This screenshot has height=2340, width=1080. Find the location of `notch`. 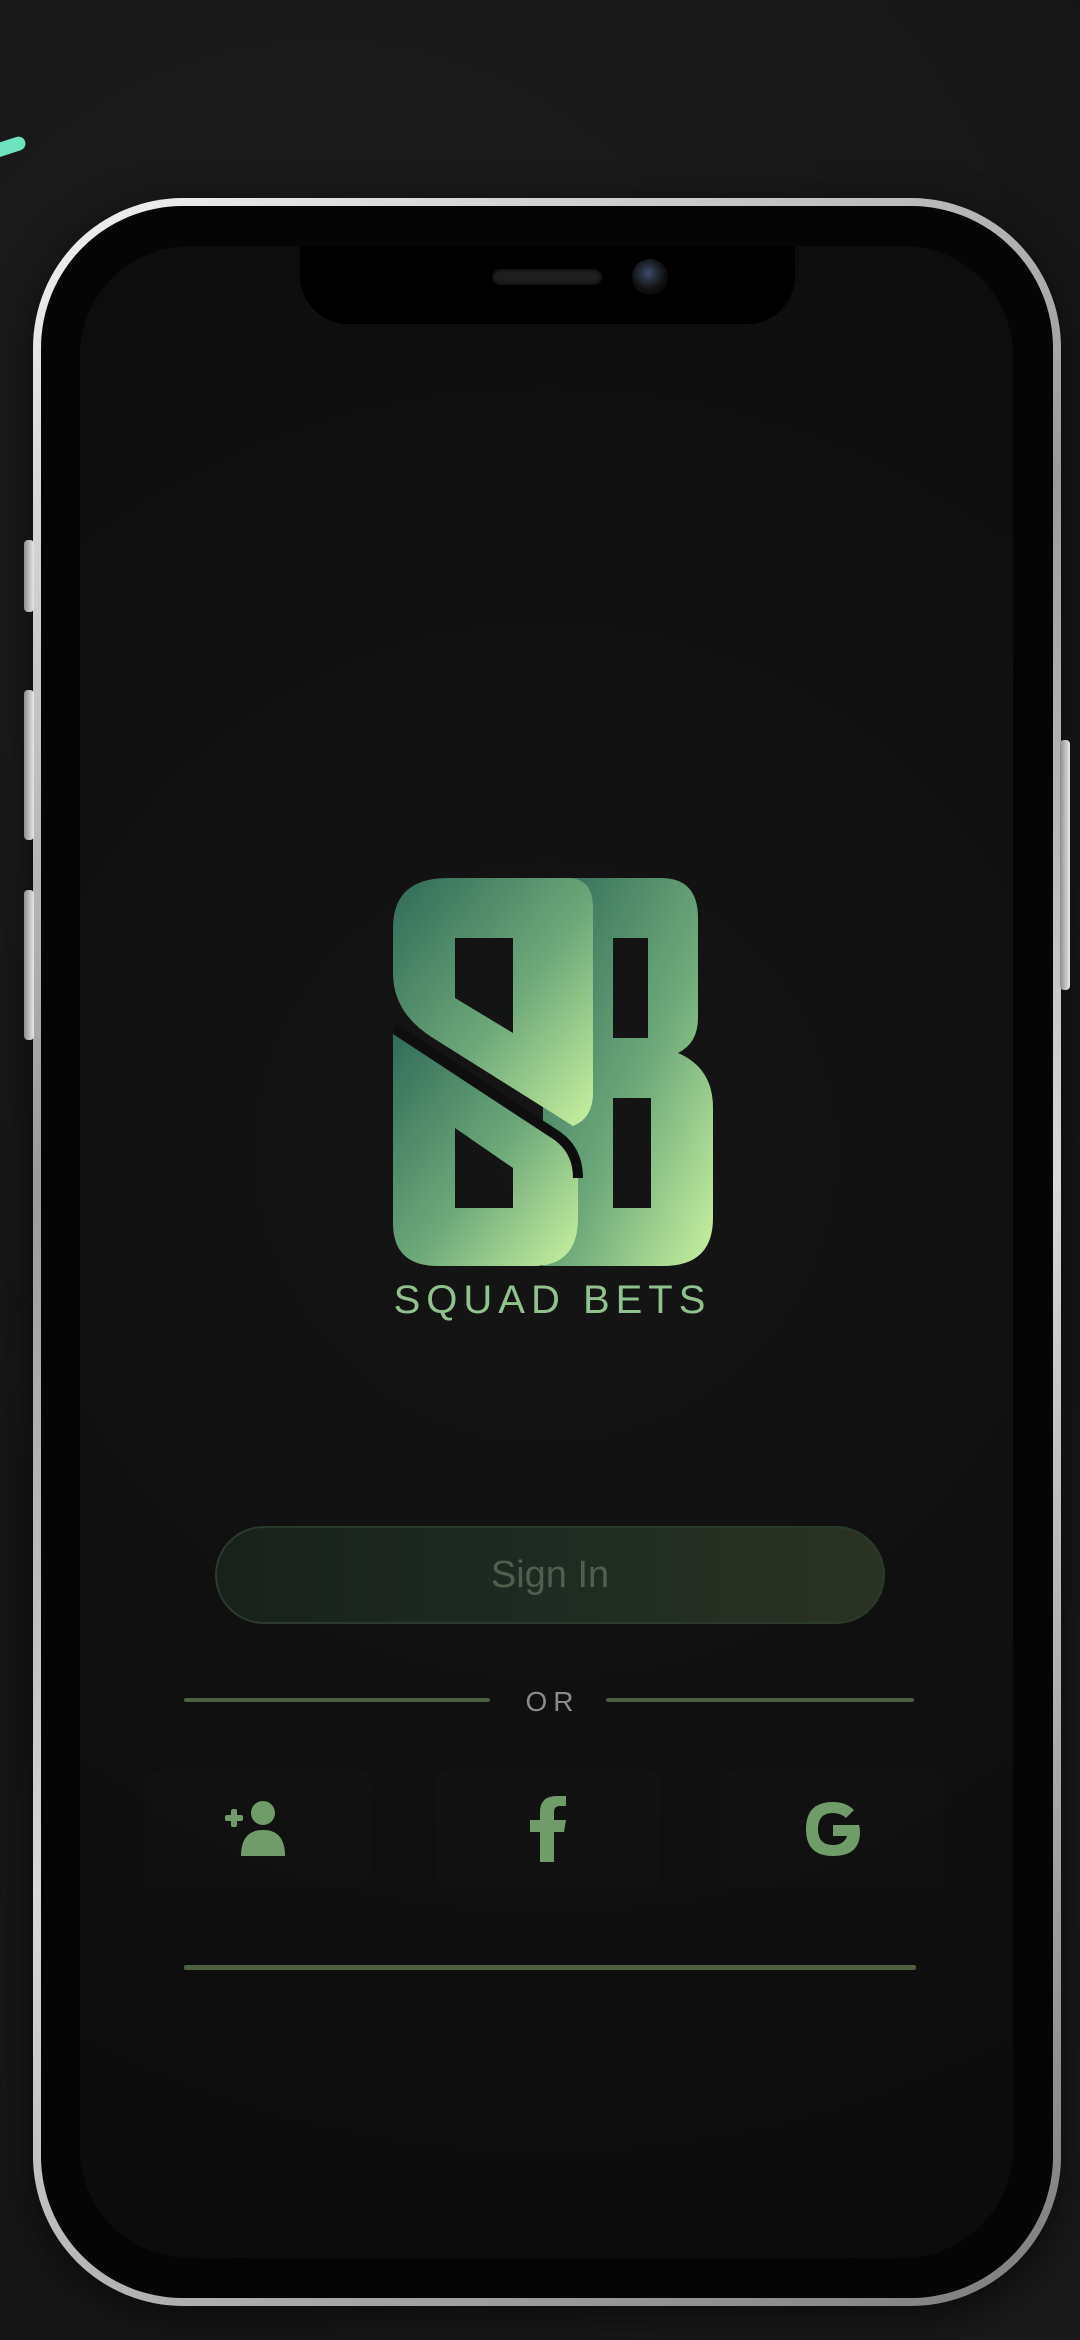

notch is located at coordinates (547, 285).